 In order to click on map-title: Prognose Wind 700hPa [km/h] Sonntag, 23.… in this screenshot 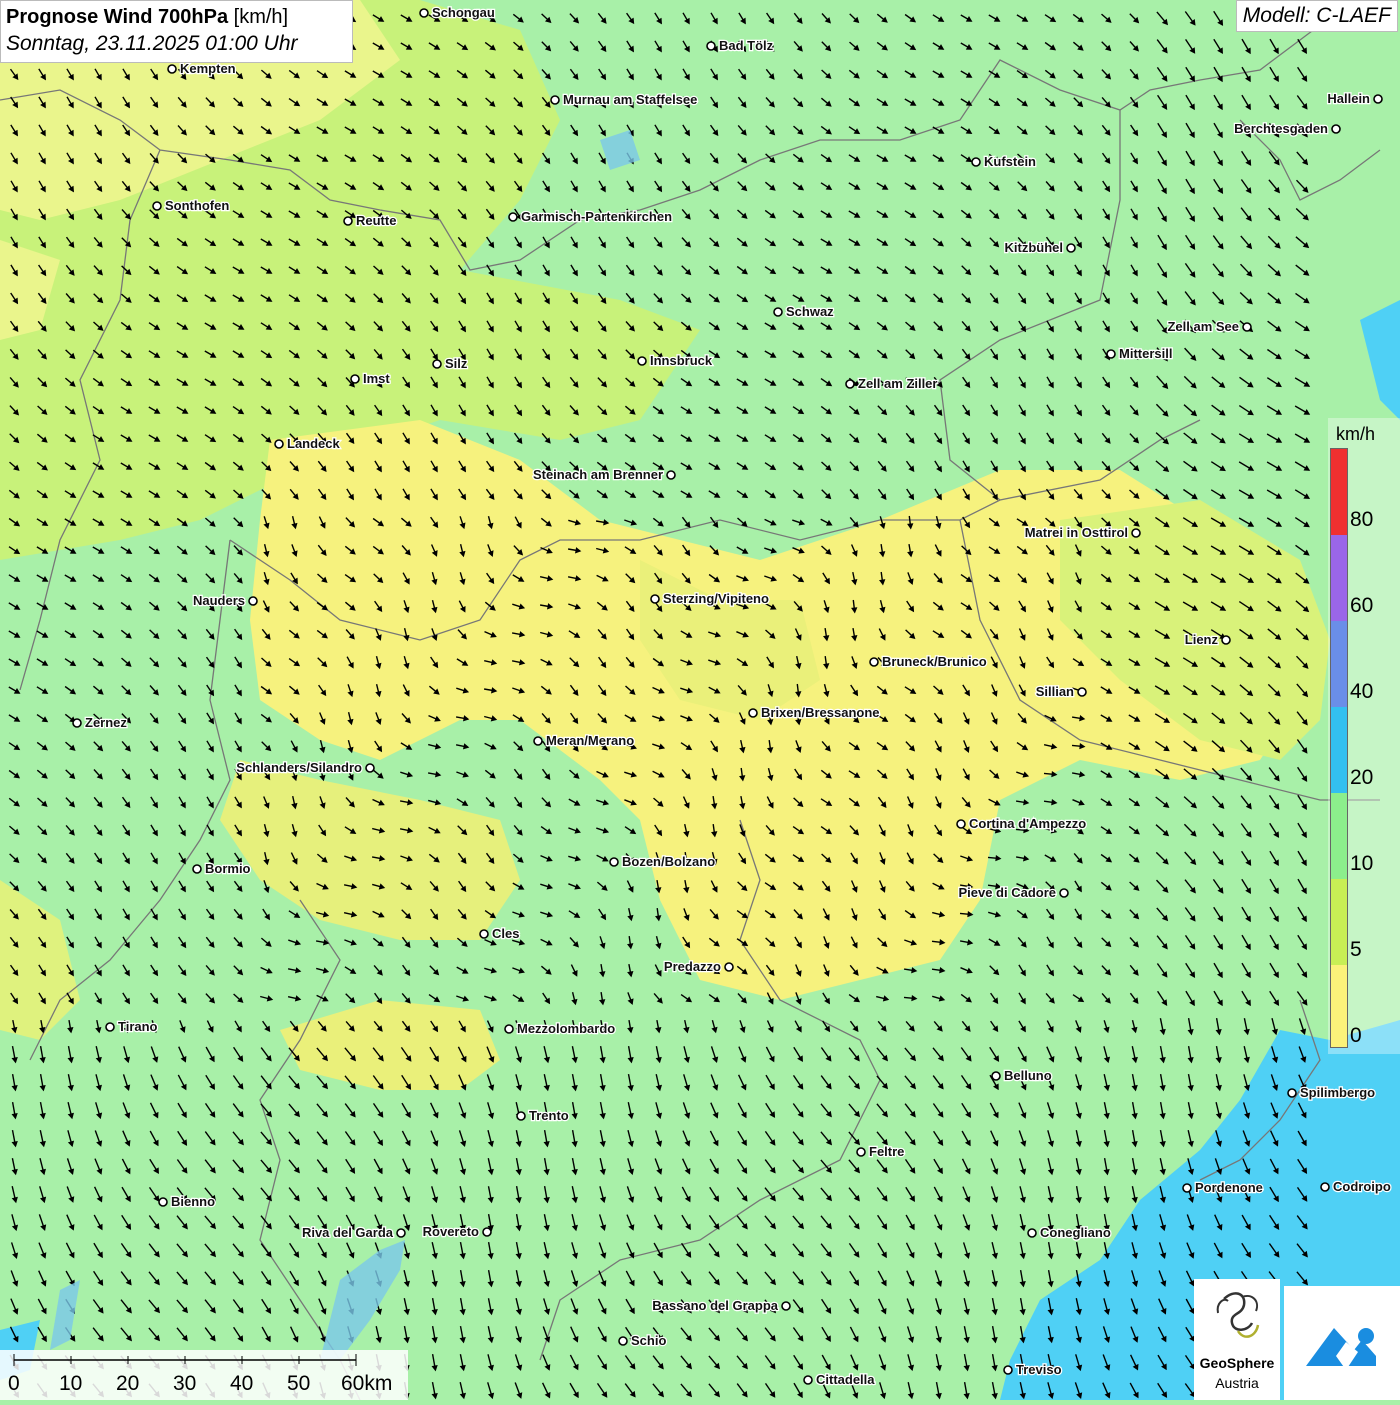, I will do `click(176, 31)`.